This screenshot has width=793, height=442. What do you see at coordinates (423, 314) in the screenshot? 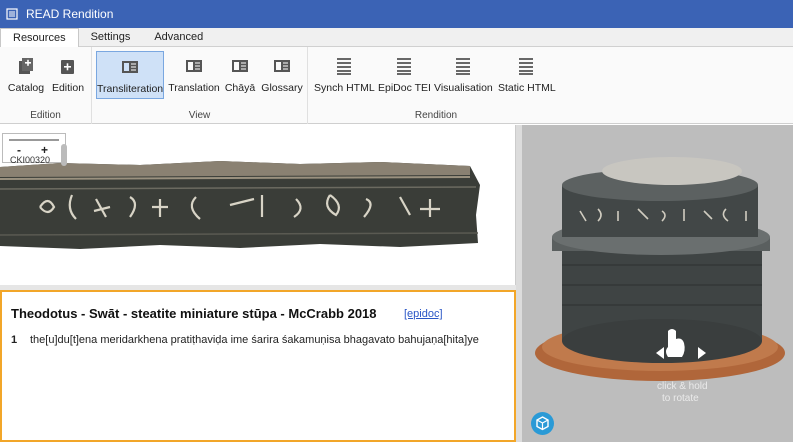
I see `epidoc-link: [epidoc]` at bounding box center [423, 314].